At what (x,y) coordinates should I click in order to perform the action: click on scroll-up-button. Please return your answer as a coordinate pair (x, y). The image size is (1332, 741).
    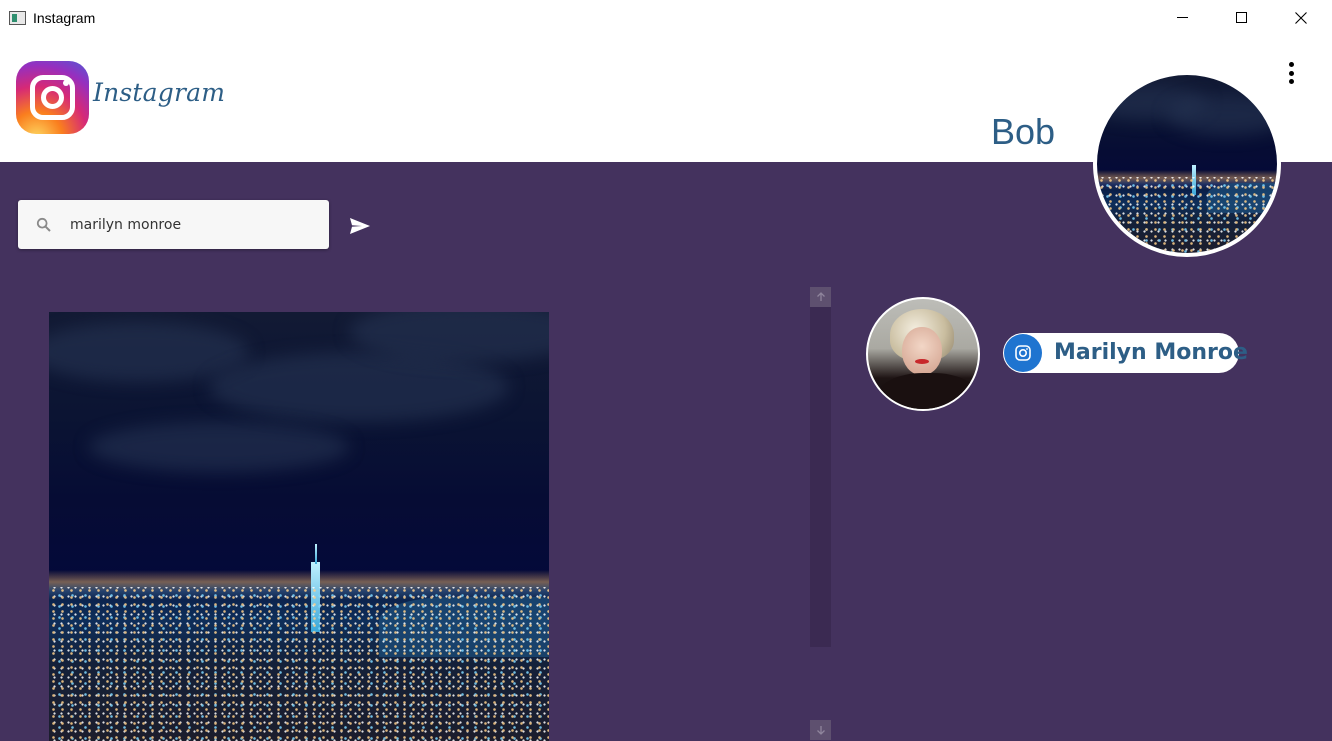
    Looking at the image, I should click on (820, 297).